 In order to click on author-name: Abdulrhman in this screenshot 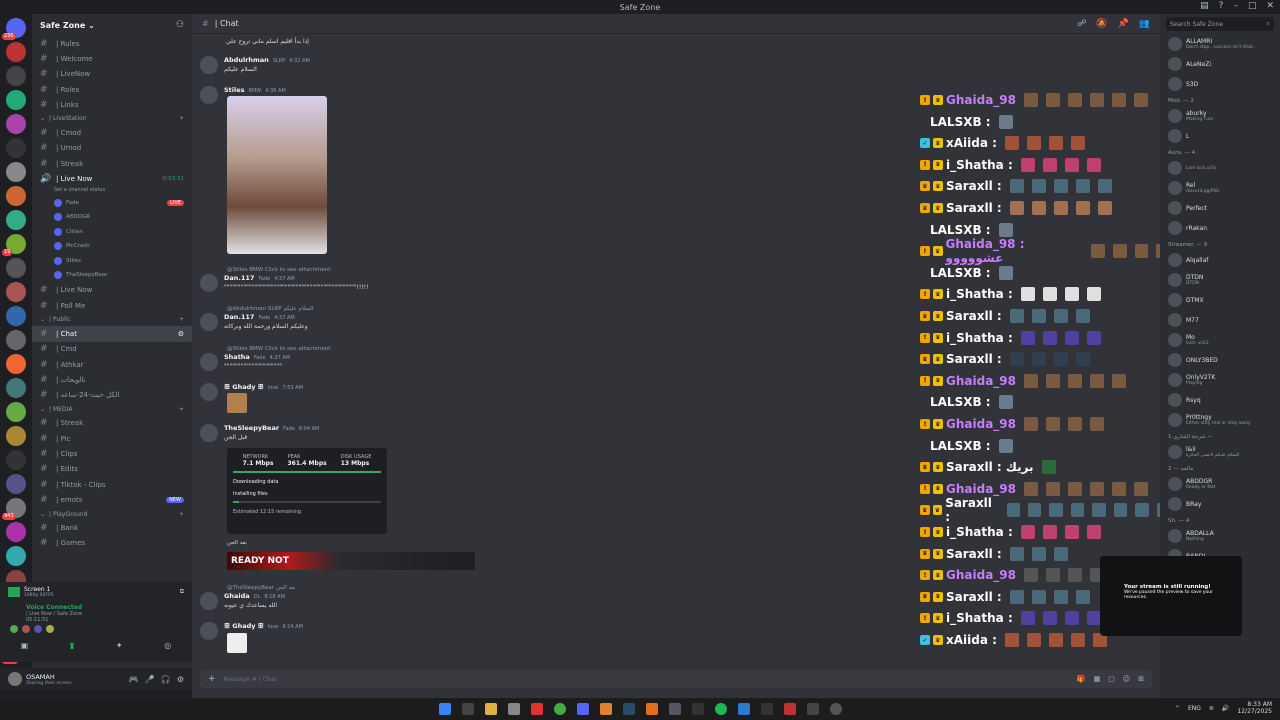, I will do `click(246, 60)`.